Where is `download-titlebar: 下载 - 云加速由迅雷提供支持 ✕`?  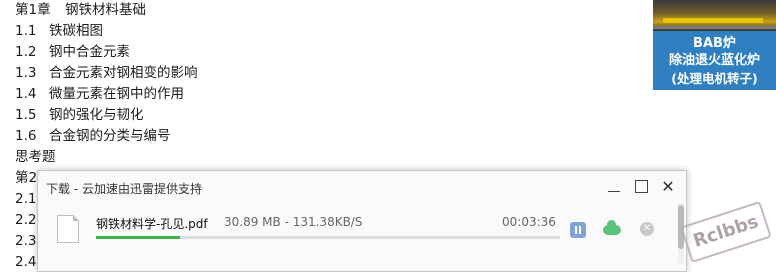 download-titlebar: 下载 - 云加速由迅雷提供支持 ✕ is located at coordinates (362, 187).